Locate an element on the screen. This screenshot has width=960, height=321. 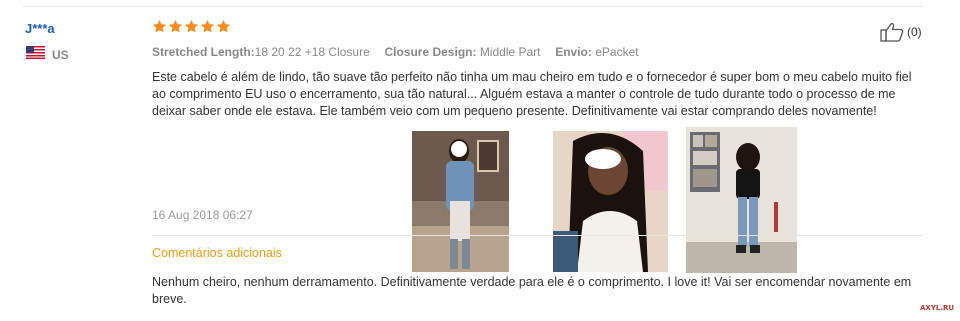
reviewer-name: J***a is located at coordinates (40, 28).